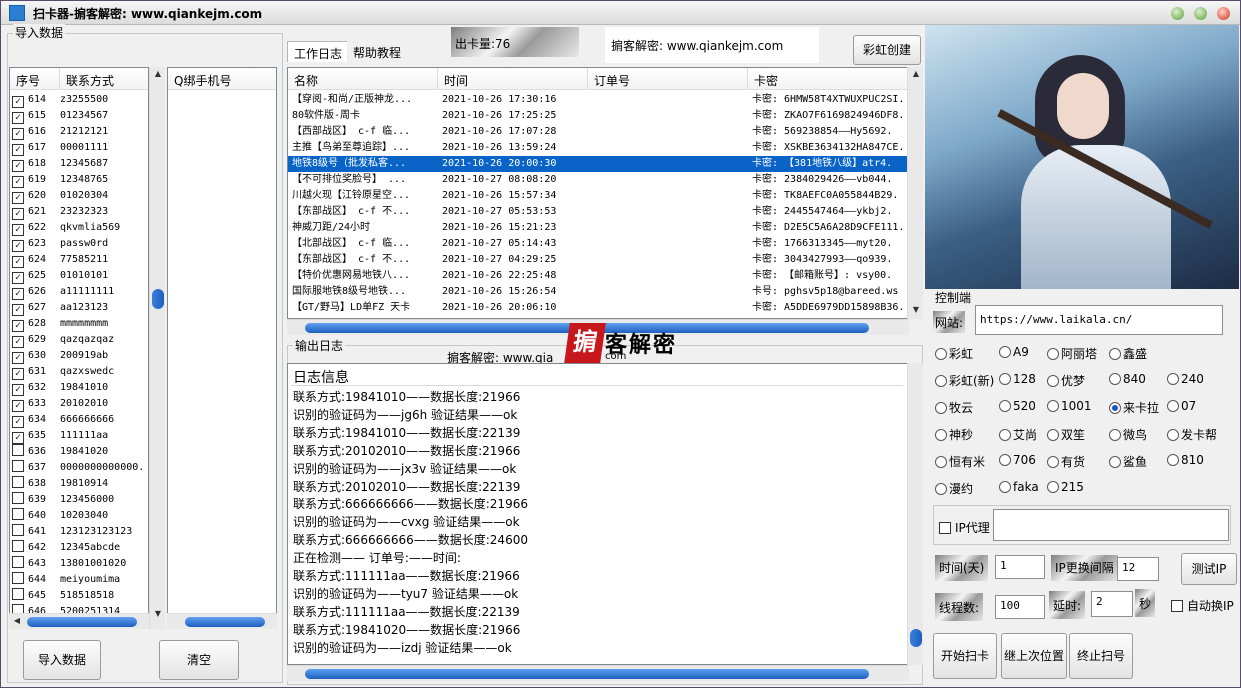  I want to click on contact-row: 638 19810914, so click(80, 484).